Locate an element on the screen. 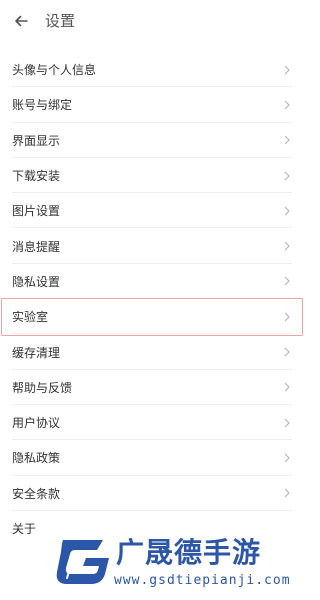  settings-item-label: 图片设置 is located at coordinates (36, 211).